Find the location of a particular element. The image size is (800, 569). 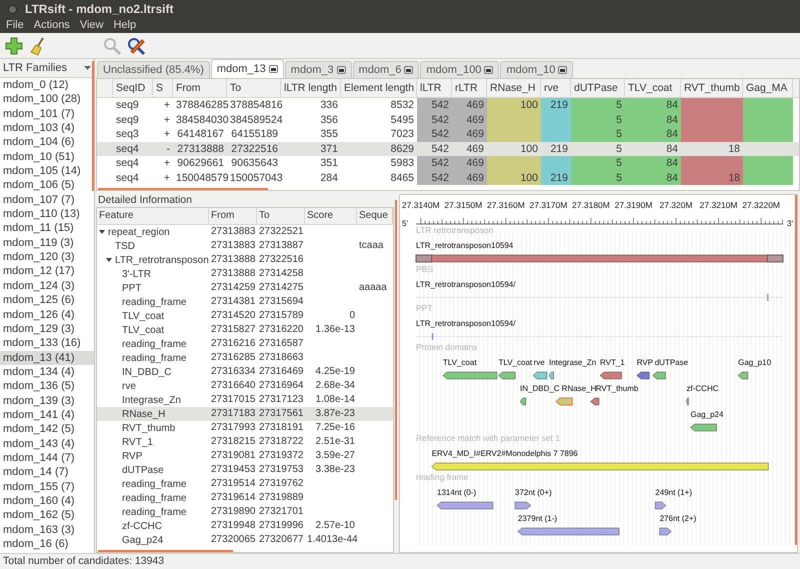

sidebar-item: mdom_124 (3) is located at coordinates (47, 286).